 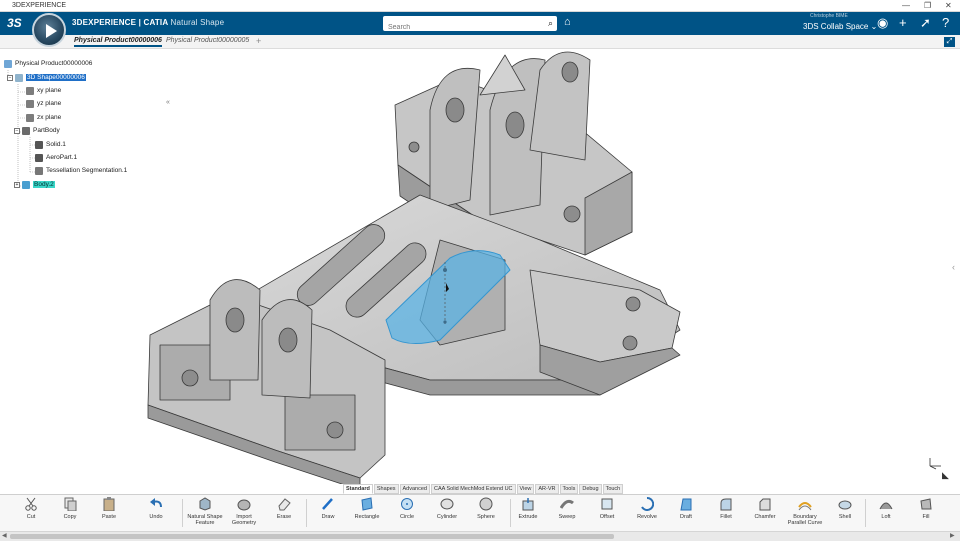 I want to click on ribbon-tab-view: View, so click(x=525, y=489).